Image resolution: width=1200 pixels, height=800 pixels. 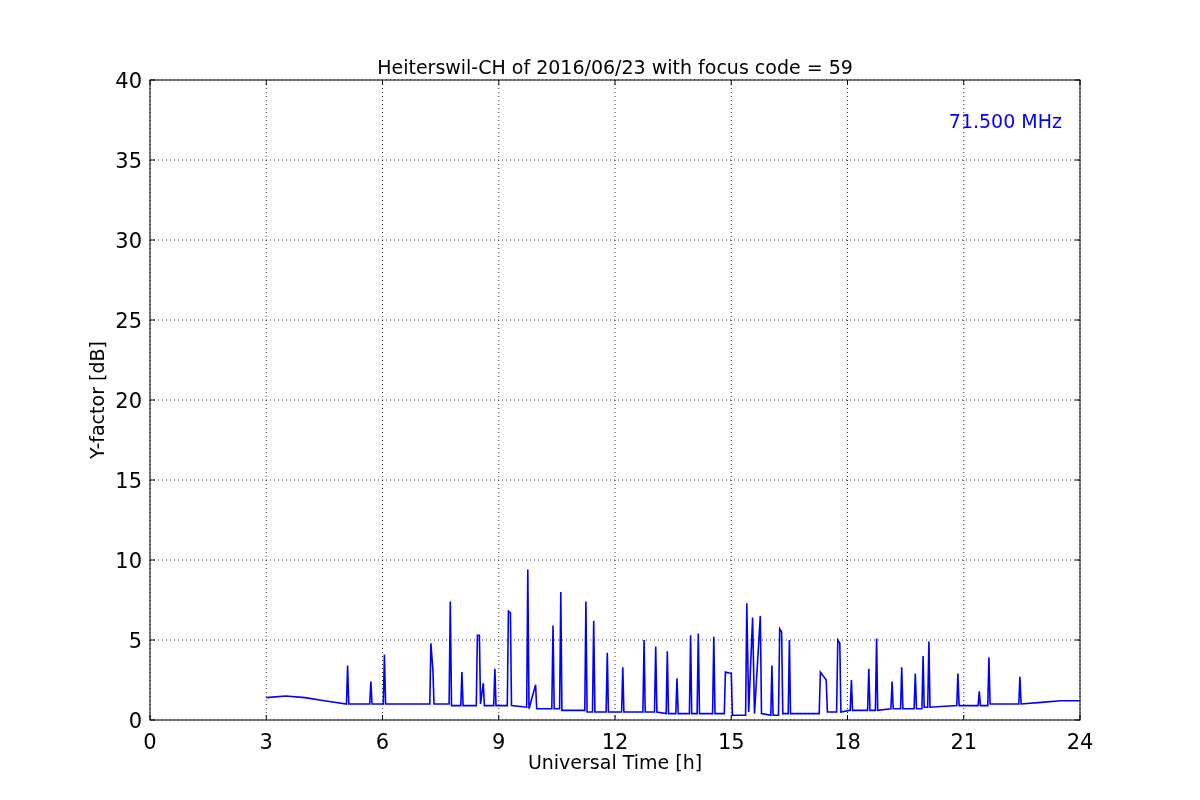 I want to click on y-tick-label: 40, so click(x=128, y=81).